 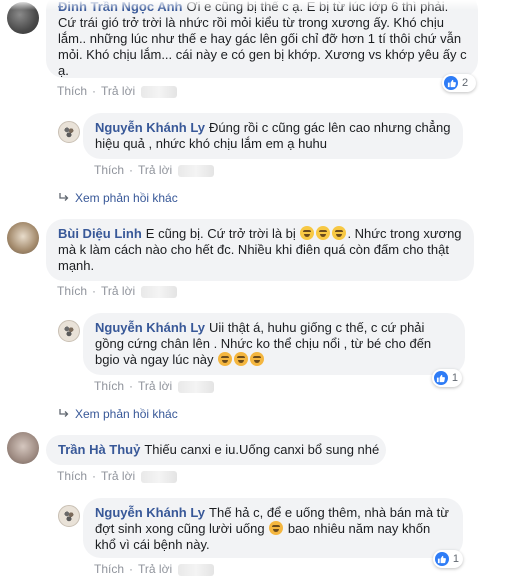 I want to click on comment-text: Thế hả c, để e uống thêm, nhà bán mà từ, so click(x=329, y=512).